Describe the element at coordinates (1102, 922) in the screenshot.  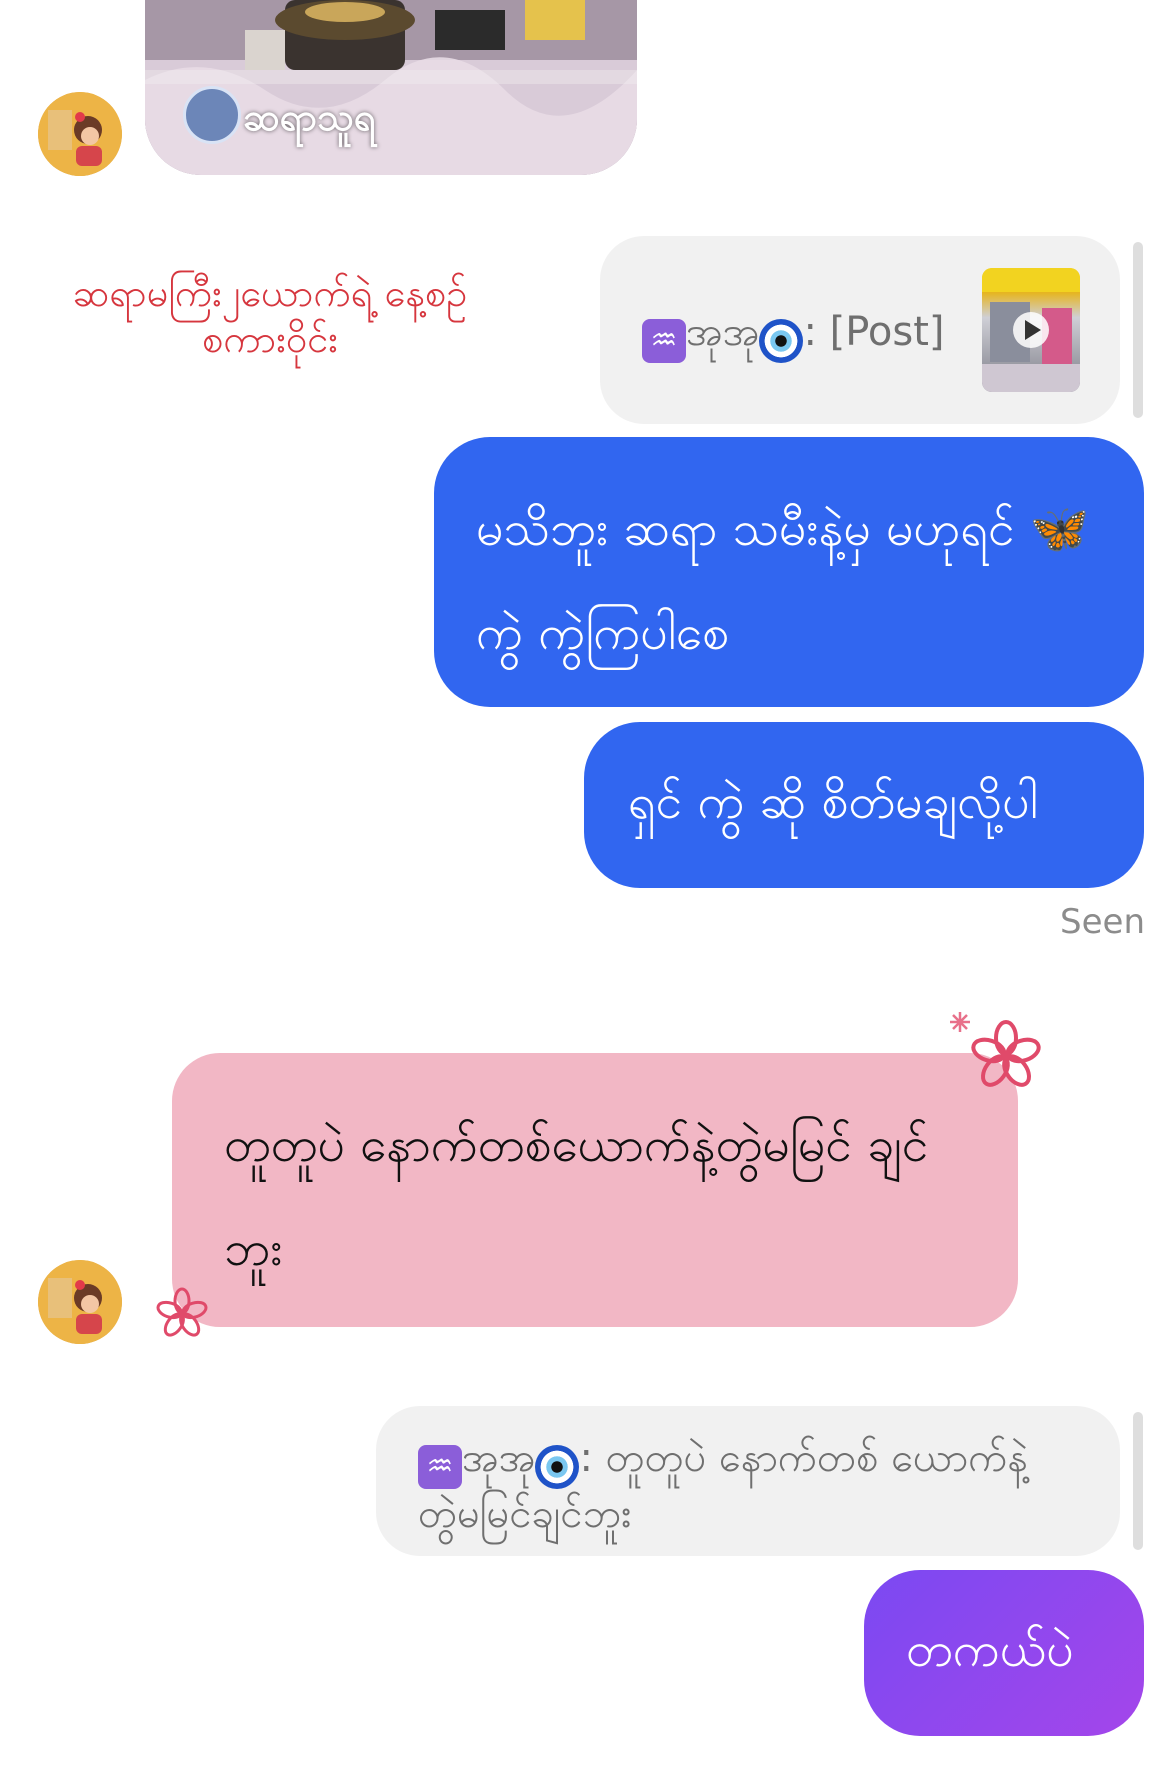
I see `seen-status: Seen` at that location.